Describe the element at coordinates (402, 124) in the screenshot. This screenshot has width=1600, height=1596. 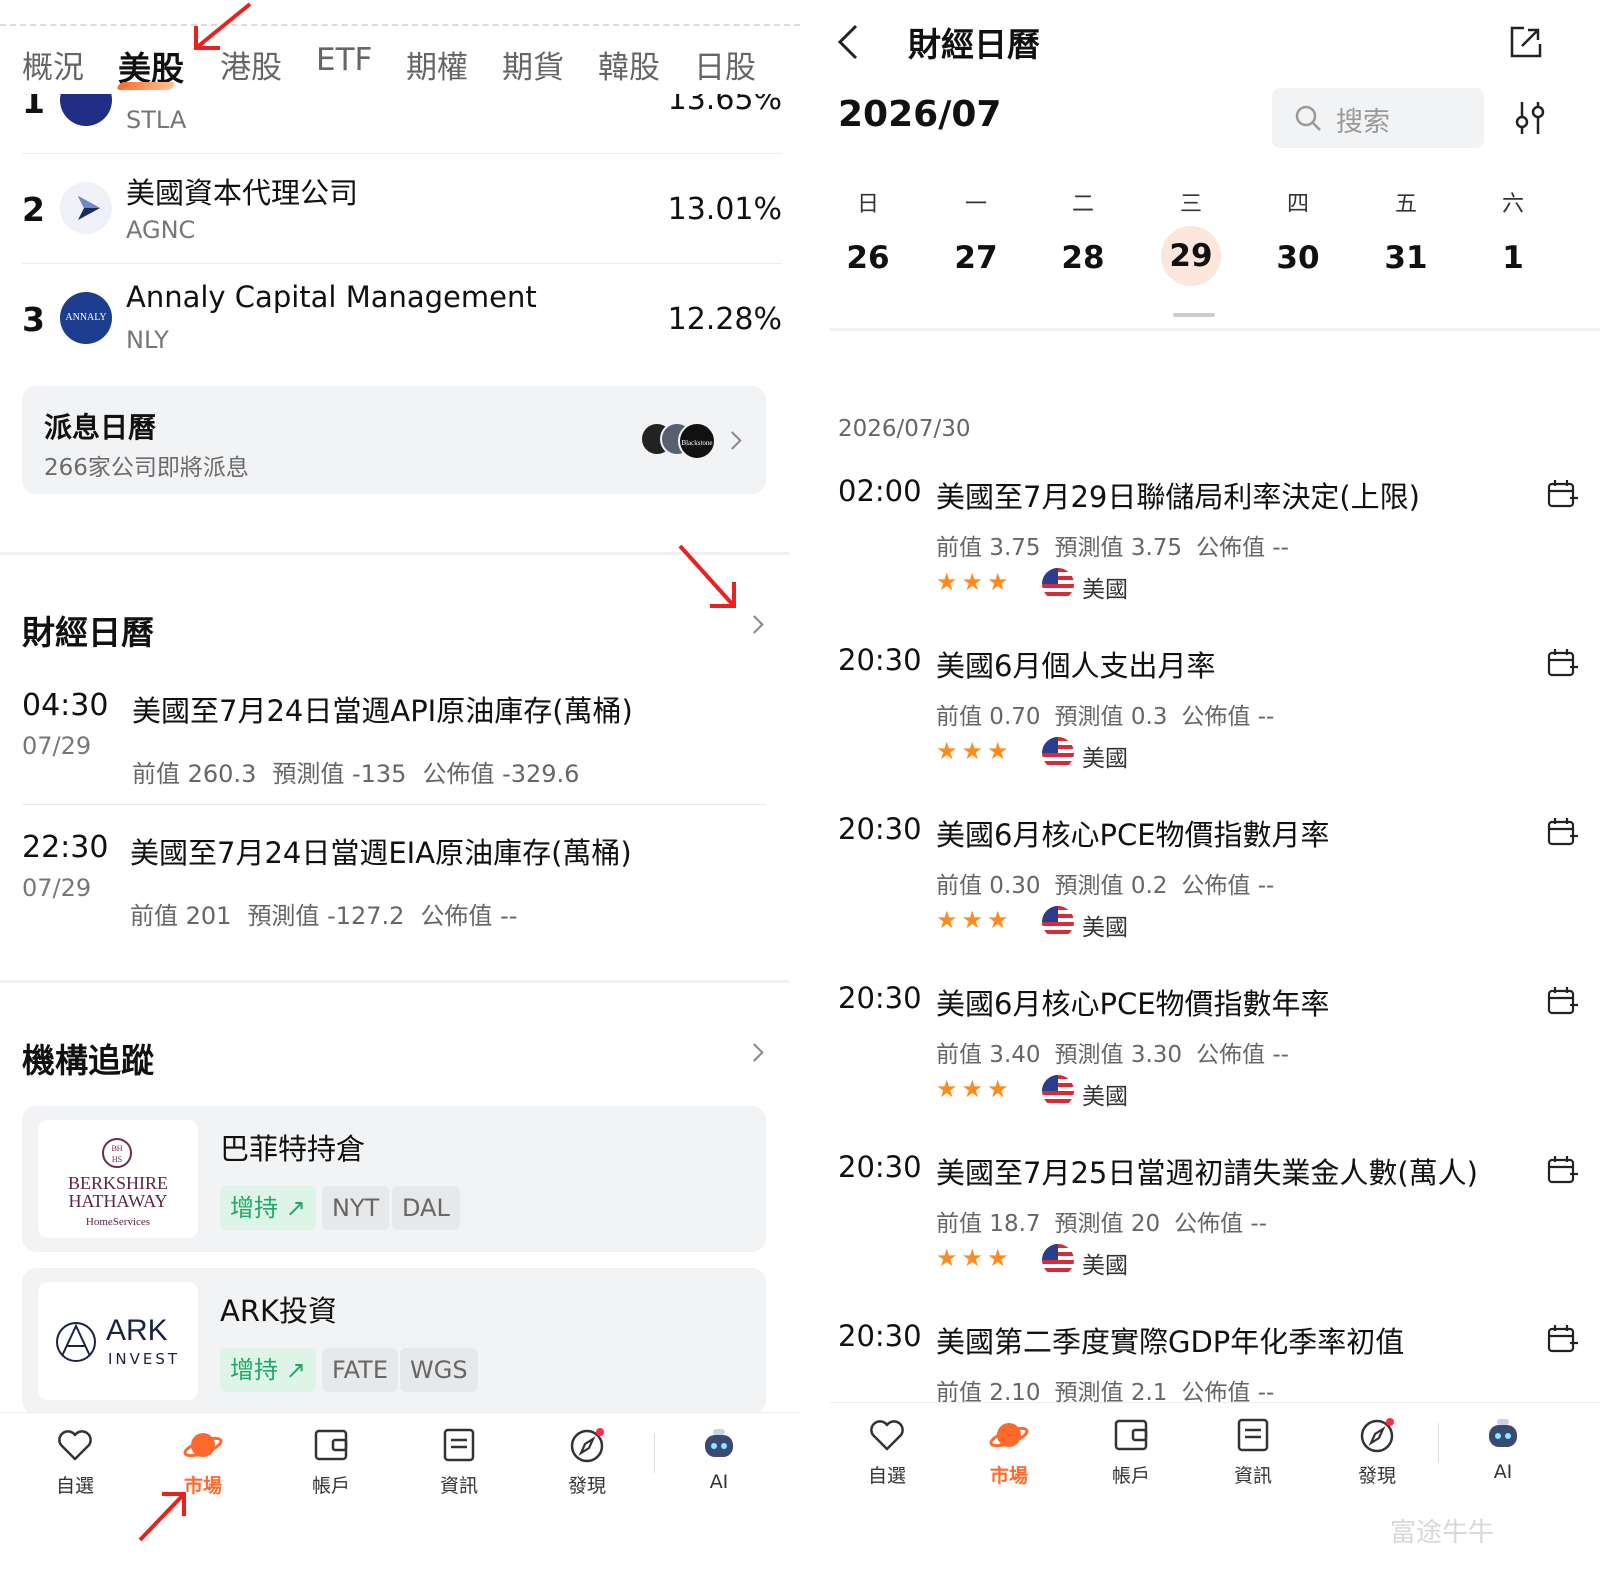
I see `ranking-row: 1 STLA 13.65%` at that location.